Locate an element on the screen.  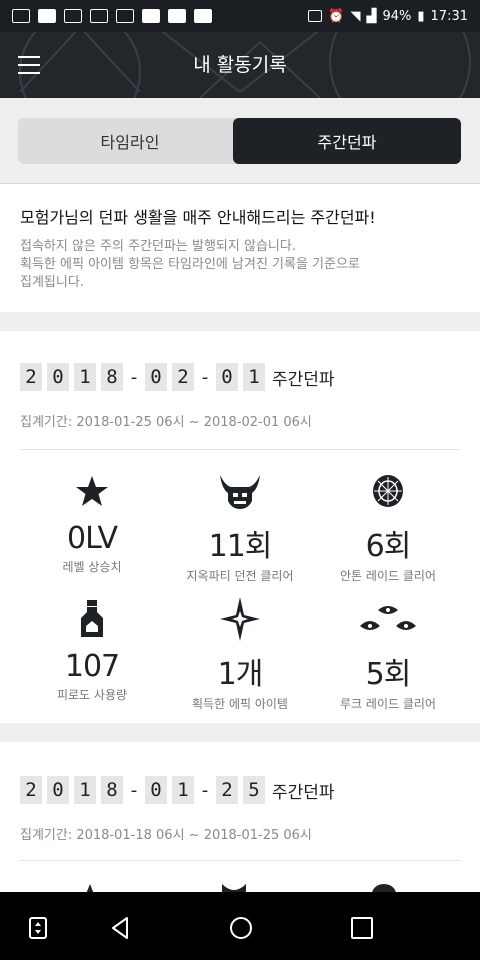
stat-level: 0LV 레벨 상승치 is located at coordinates (92, 522).